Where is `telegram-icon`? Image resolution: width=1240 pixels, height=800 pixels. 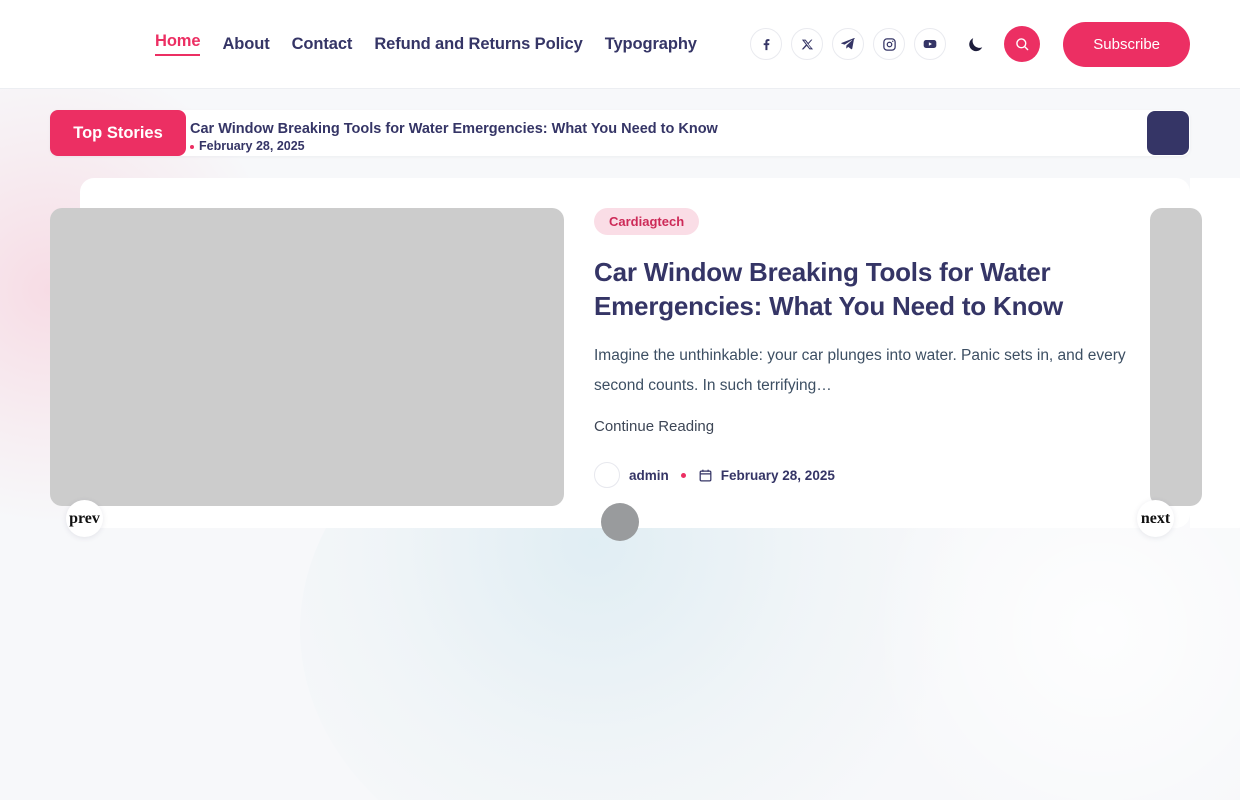
telegram-icon is located at coordinates (848, 44).